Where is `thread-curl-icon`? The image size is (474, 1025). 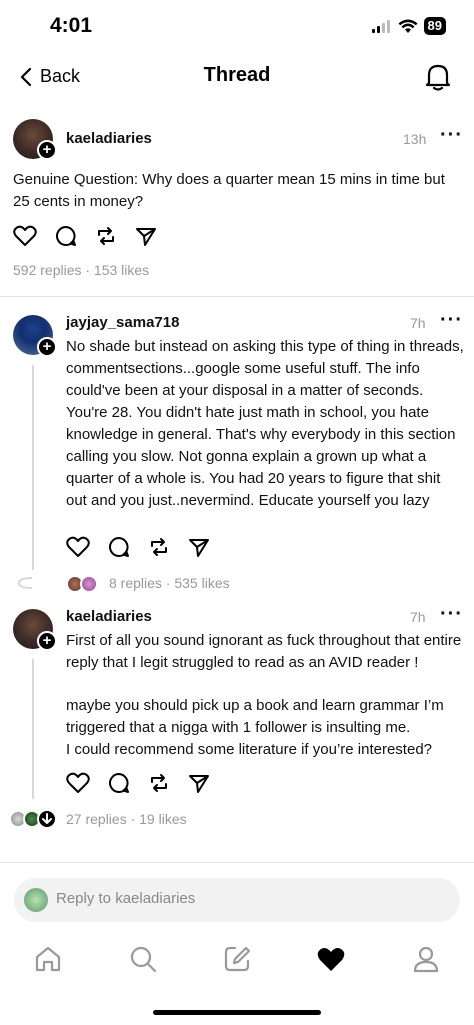 thread-curl-icon is located at coordinates (25, 583).